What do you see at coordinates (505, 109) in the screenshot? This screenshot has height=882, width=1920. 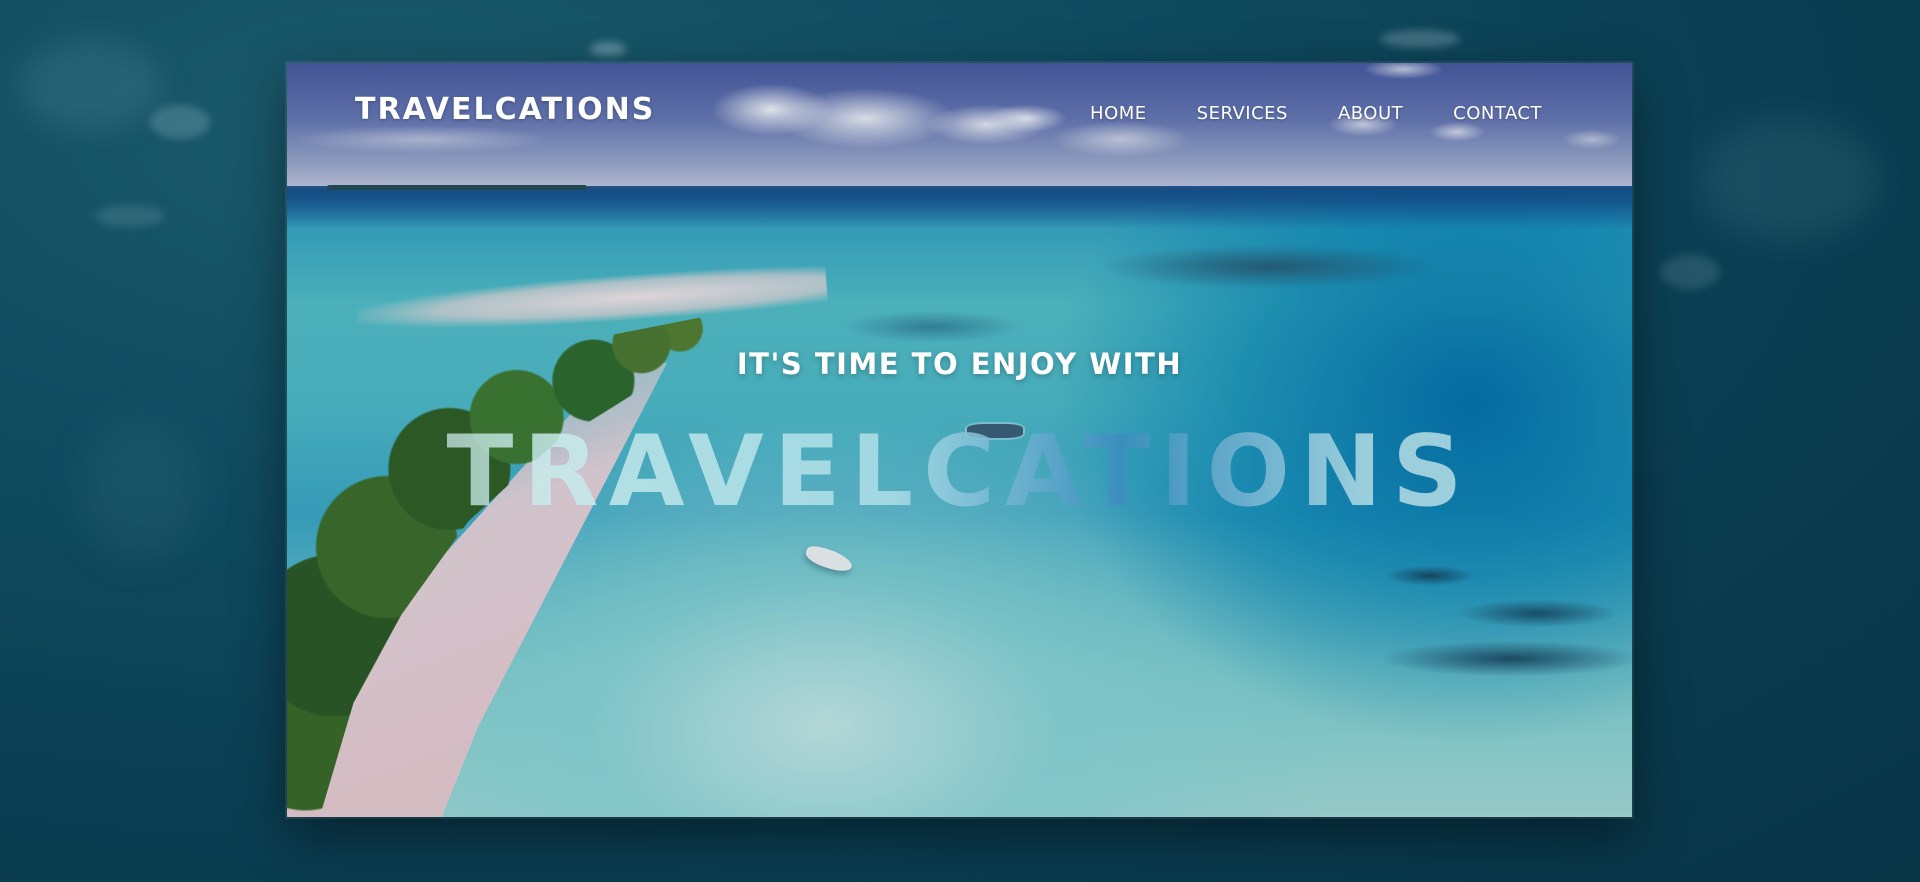 I see `logo: TRAVELCATIONS` at bounding box center [505, 109].